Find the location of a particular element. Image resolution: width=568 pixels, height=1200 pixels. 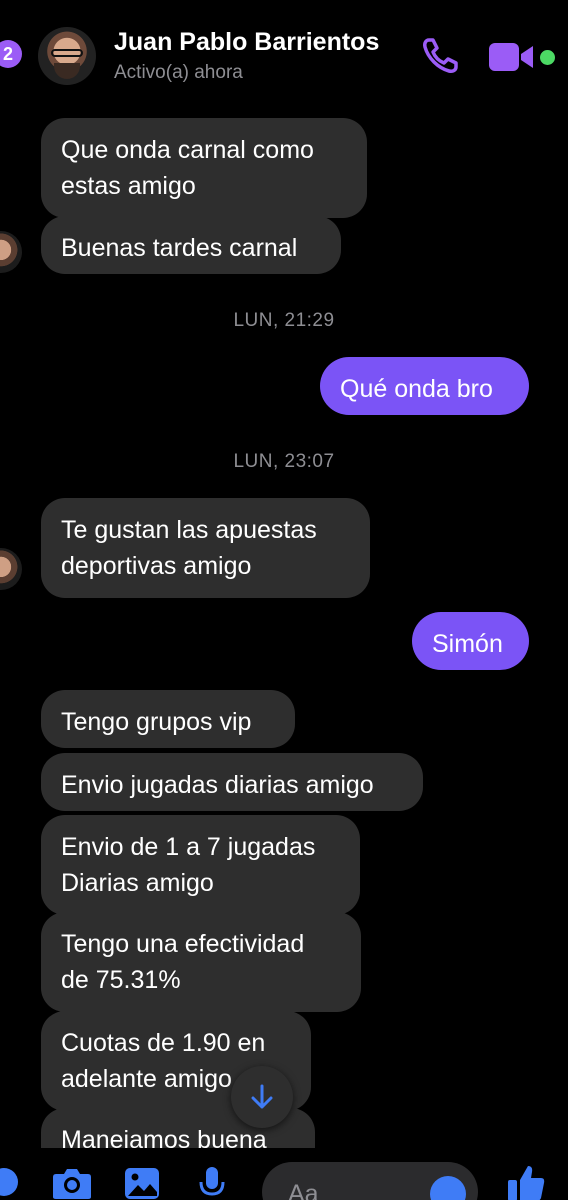

thumbs-up-icon is located at coordinates (526, 1181).